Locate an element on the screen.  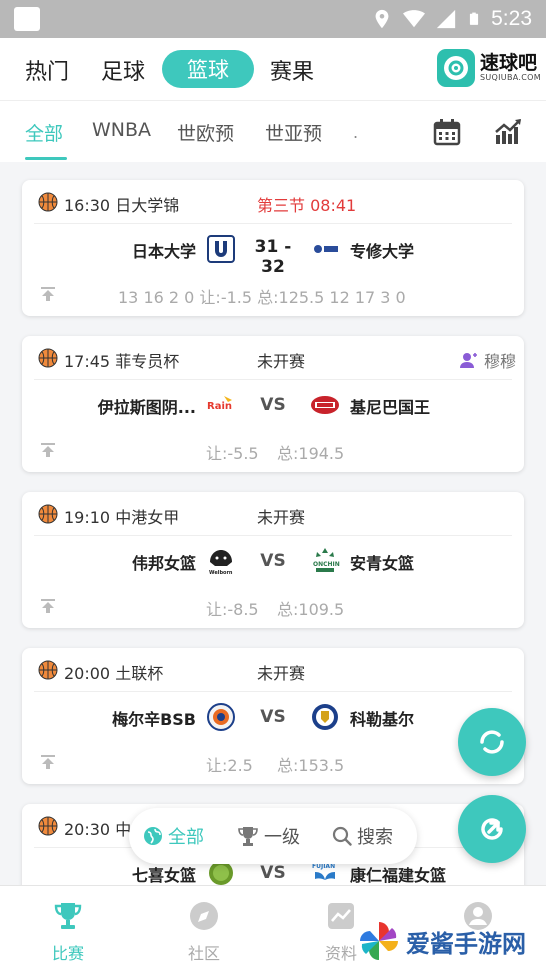
match-time-league: 16:30 日大学锦 is located at coordinates (122, 205).